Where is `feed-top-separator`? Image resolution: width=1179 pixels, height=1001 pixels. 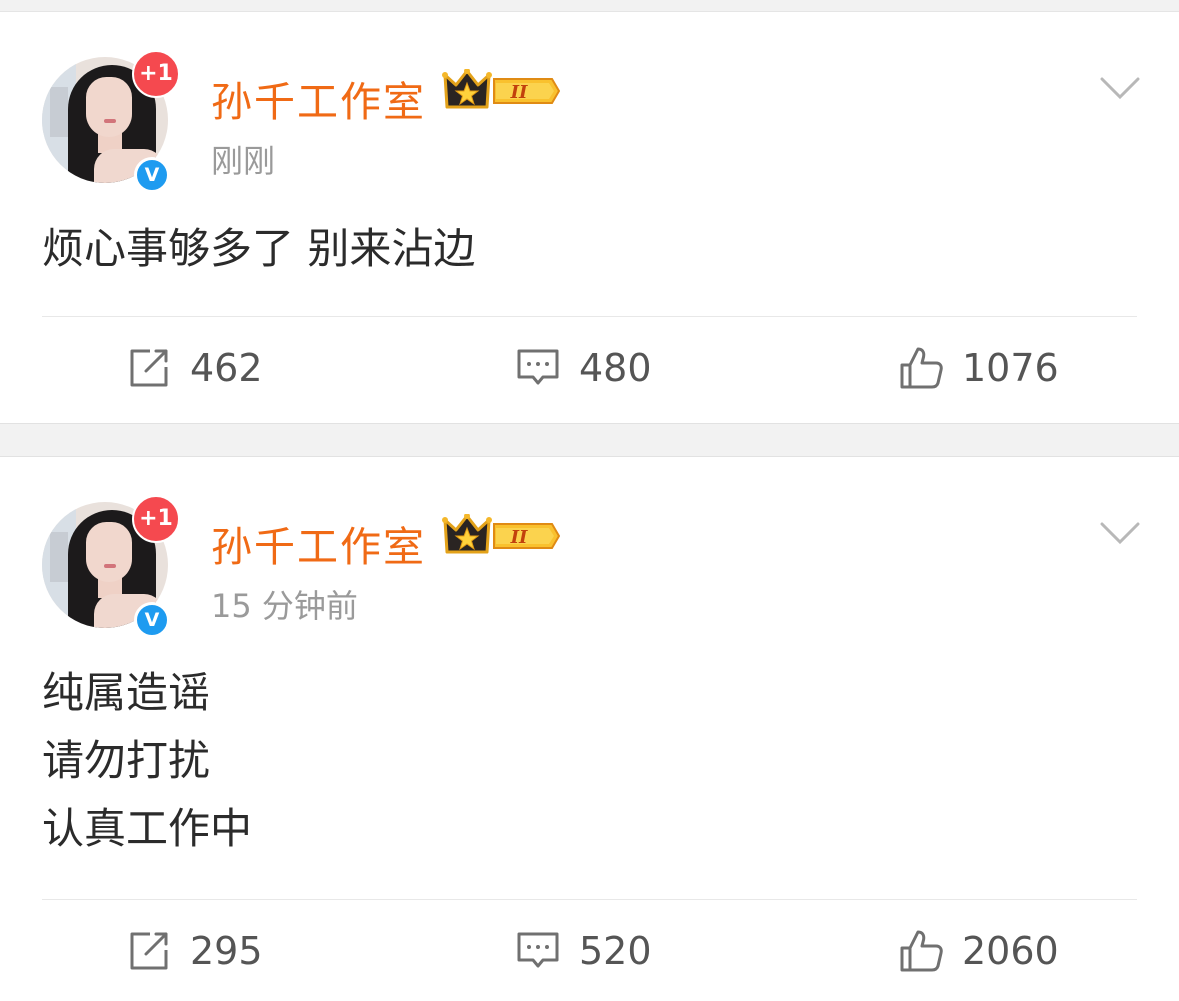
feed-top-separator is located at coordinates (589, 6).